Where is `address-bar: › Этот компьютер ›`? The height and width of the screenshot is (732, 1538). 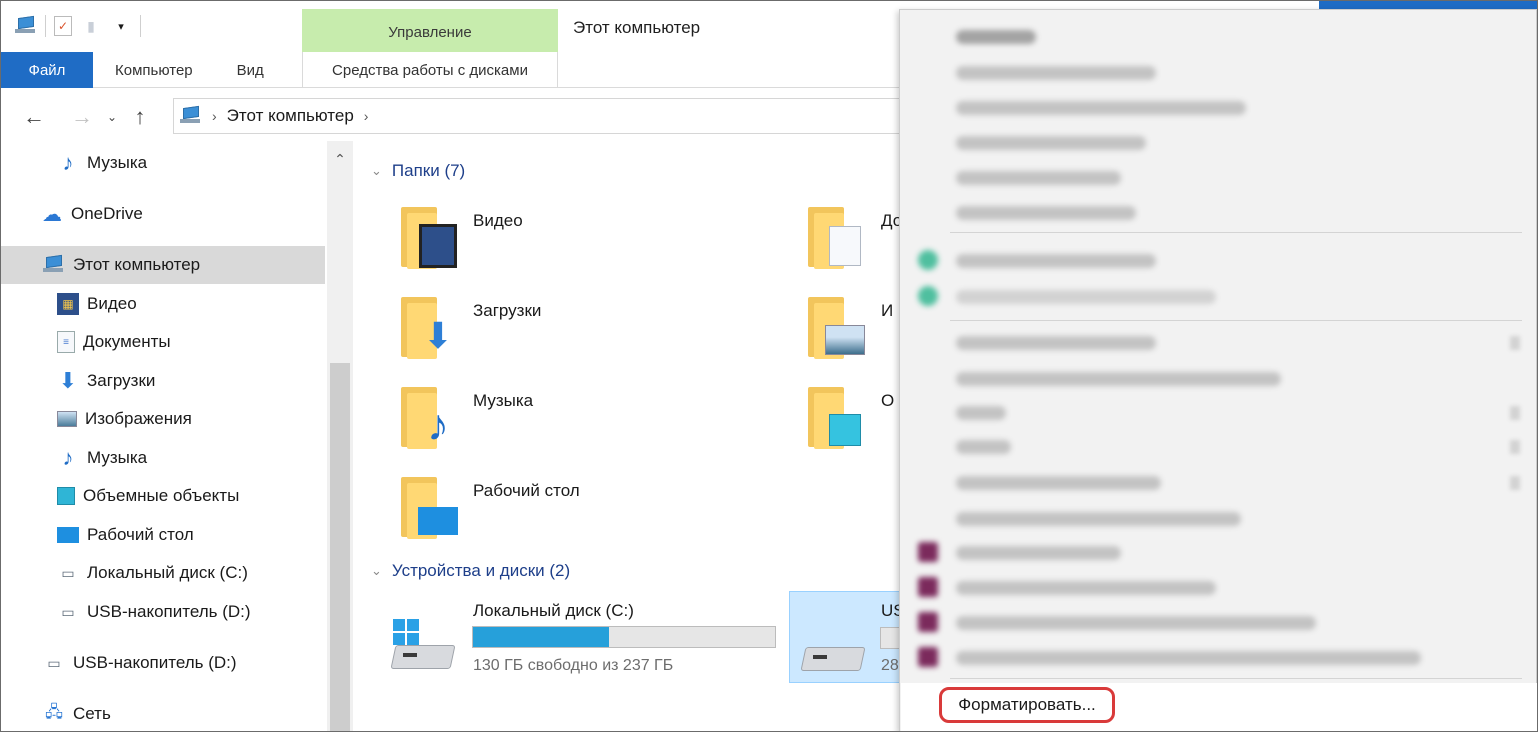
address-bar: › Этот компьютер › is located at coordinates (537, 116).